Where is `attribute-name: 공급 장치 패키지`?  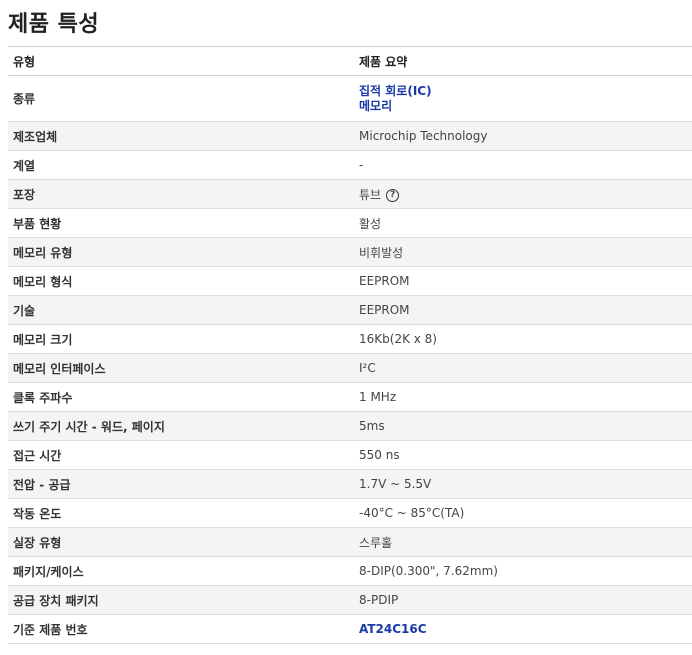
attribute-name: 공급 장치 패키지 is located at coordinates (181, 600).